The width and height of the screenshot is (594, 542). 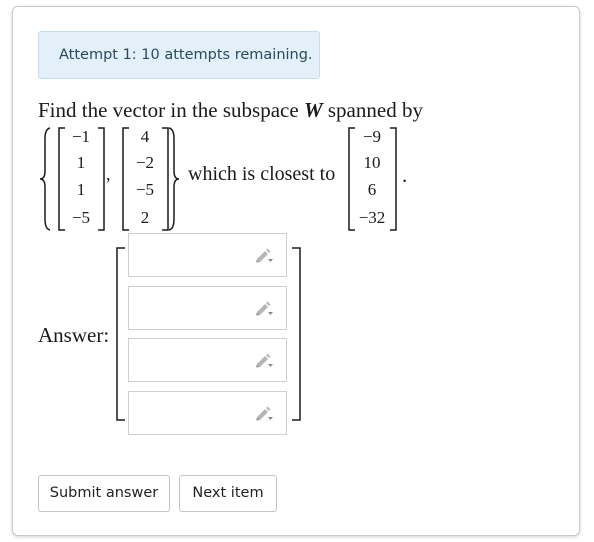 I want to click on target-entry-2: 10, so click(x=372, y=162).